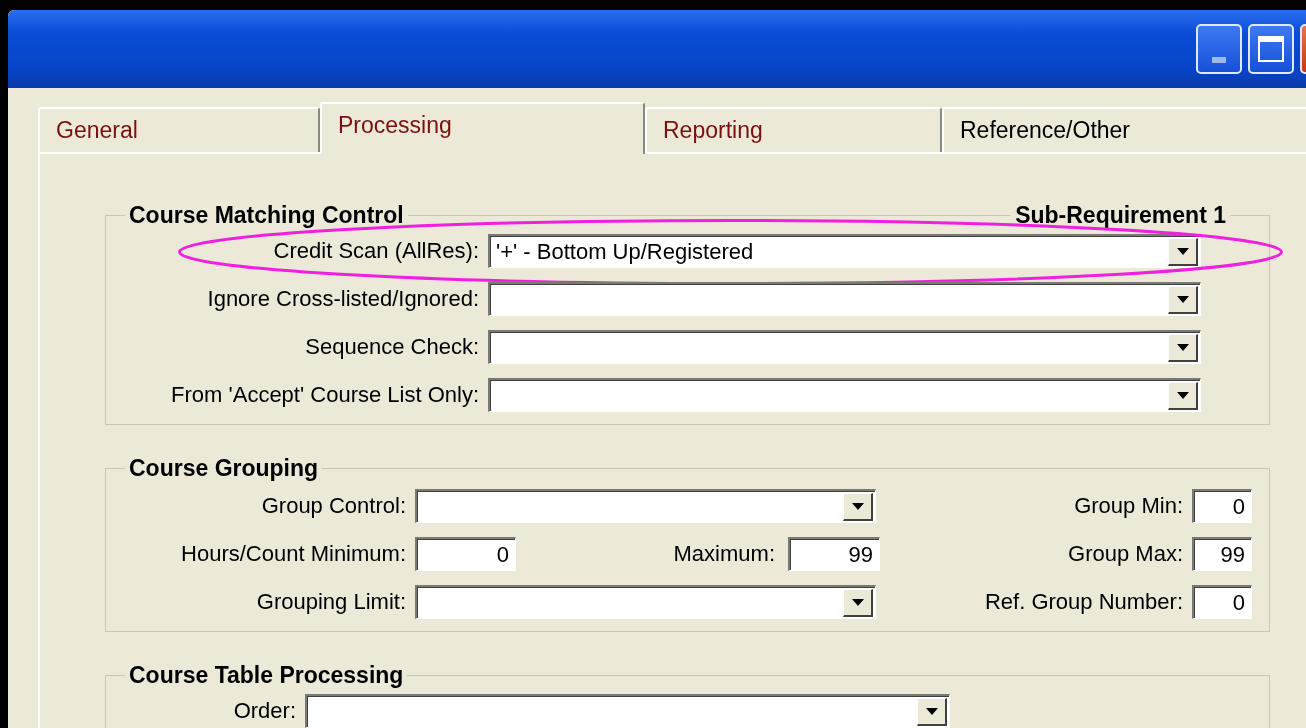 Image resolution: width=1306 pixels, height=728 pixels. What do you see at coordinates (293, 554) in the screenshot?
I see `field-label: Hours/Count Minimum:` at bounding box center [293, 554].